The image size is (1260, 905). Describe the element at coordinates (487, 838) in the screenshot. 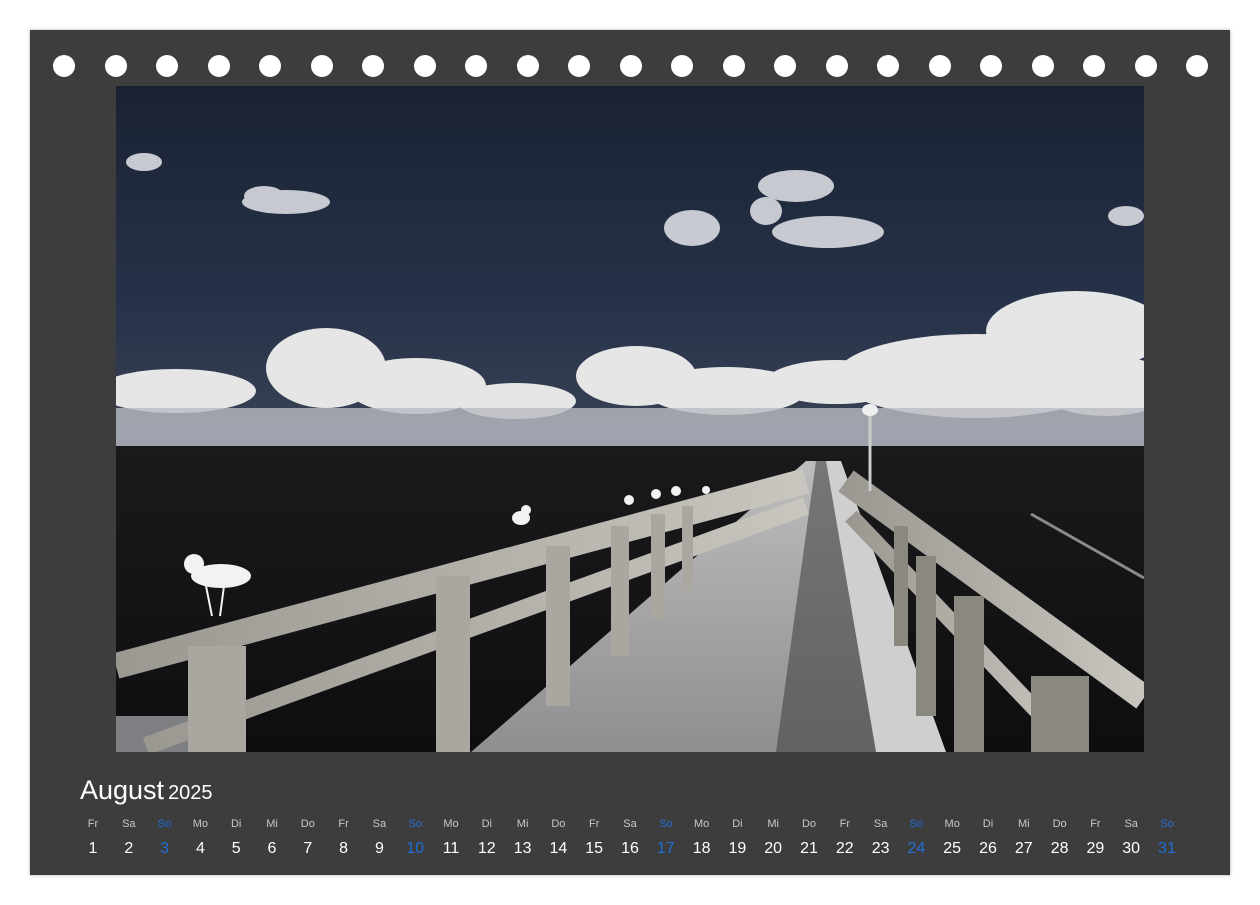

I see `calendar-day: Di 12` at that location.